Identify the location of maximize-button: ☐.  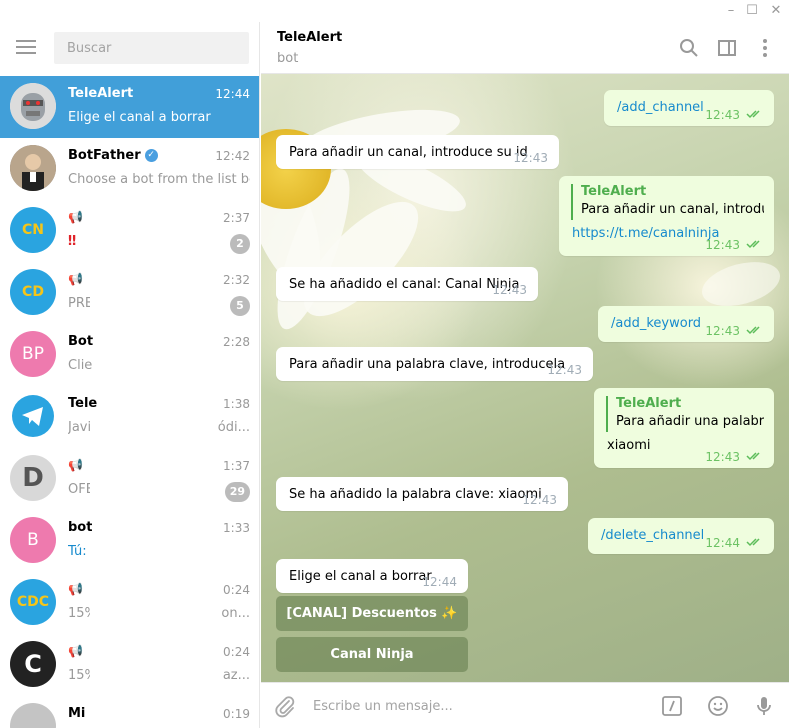
(752, 11).